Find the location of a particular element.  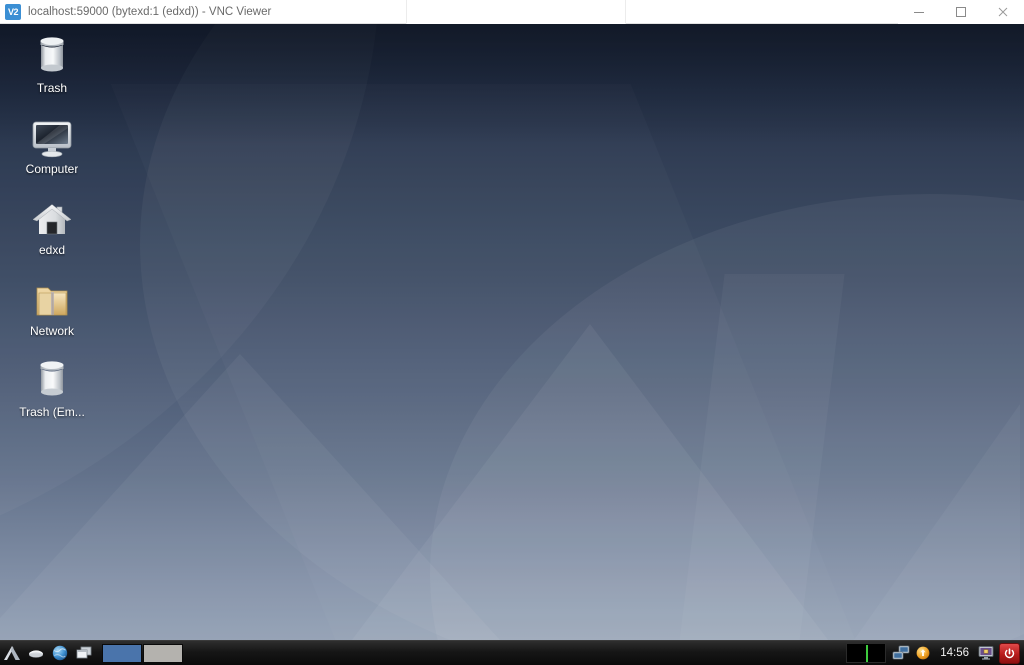

close-icon is located at coordinates (1003, 11).